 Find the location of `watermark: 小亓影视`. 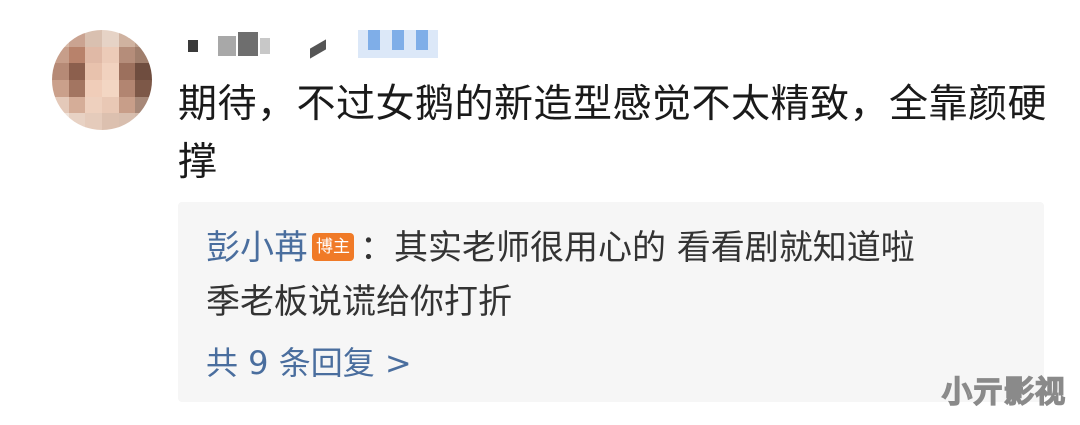

watermark: 小亓影视 is located at coordinates (1003, 392).